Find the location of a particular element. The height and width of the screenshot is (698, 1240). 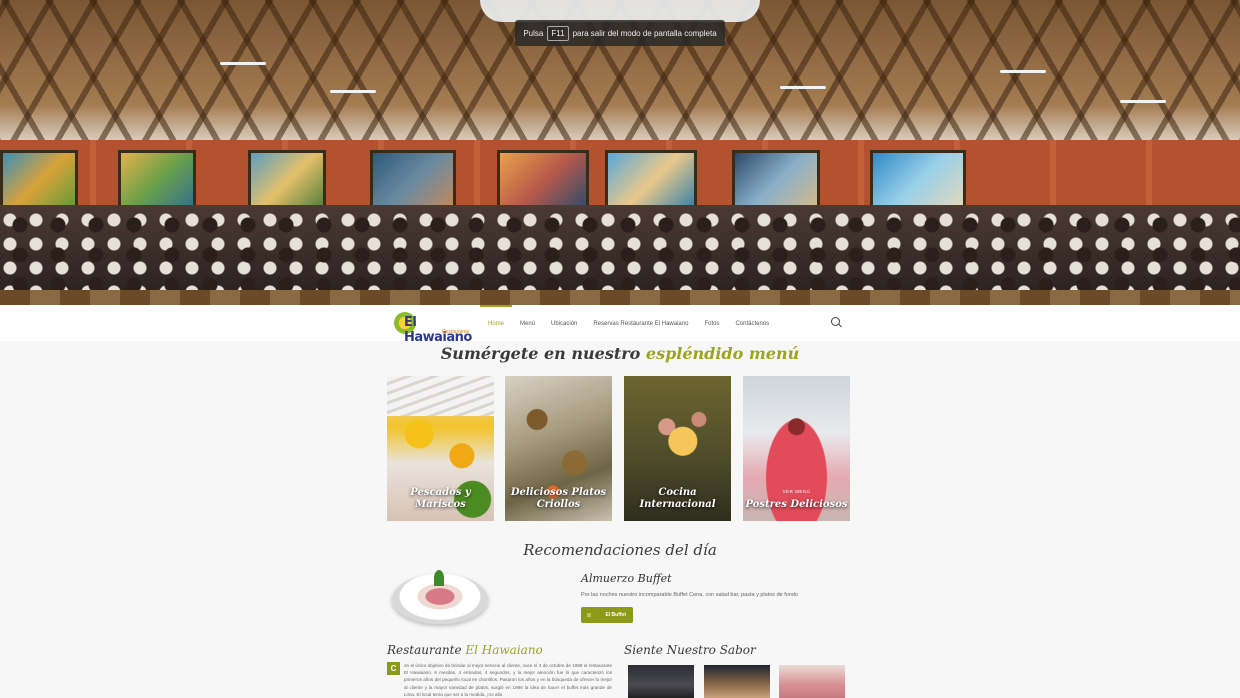

fullscreen-tooltip-after: para salir del modo de pantalla completa is located at coordinates (644, 33).